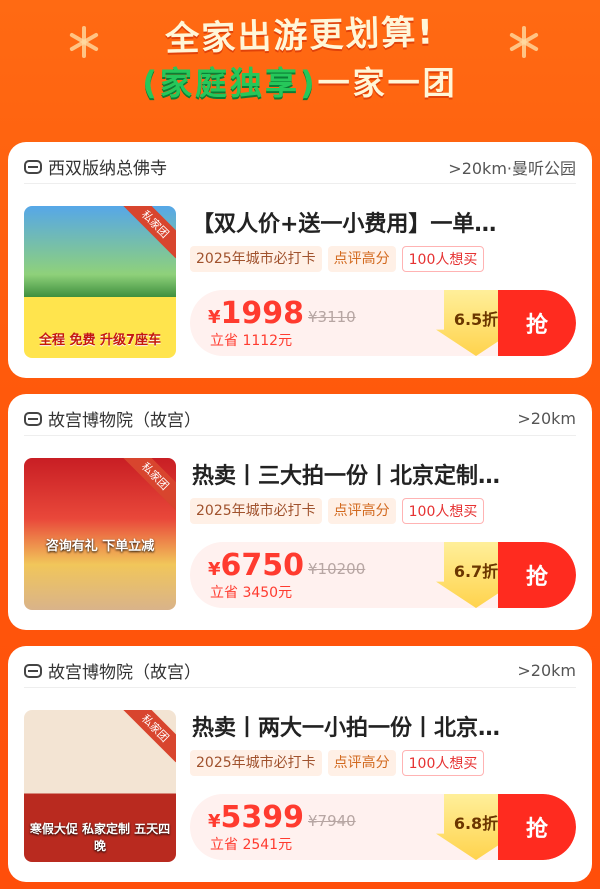 The height and width of the screenshot is (889, 600). What do you see at coordinates (300, 169) in the screenshot?
I see `location-row: 西双版纳总佛寺 >20km·曼听公园` at bounding box center [300, 169].